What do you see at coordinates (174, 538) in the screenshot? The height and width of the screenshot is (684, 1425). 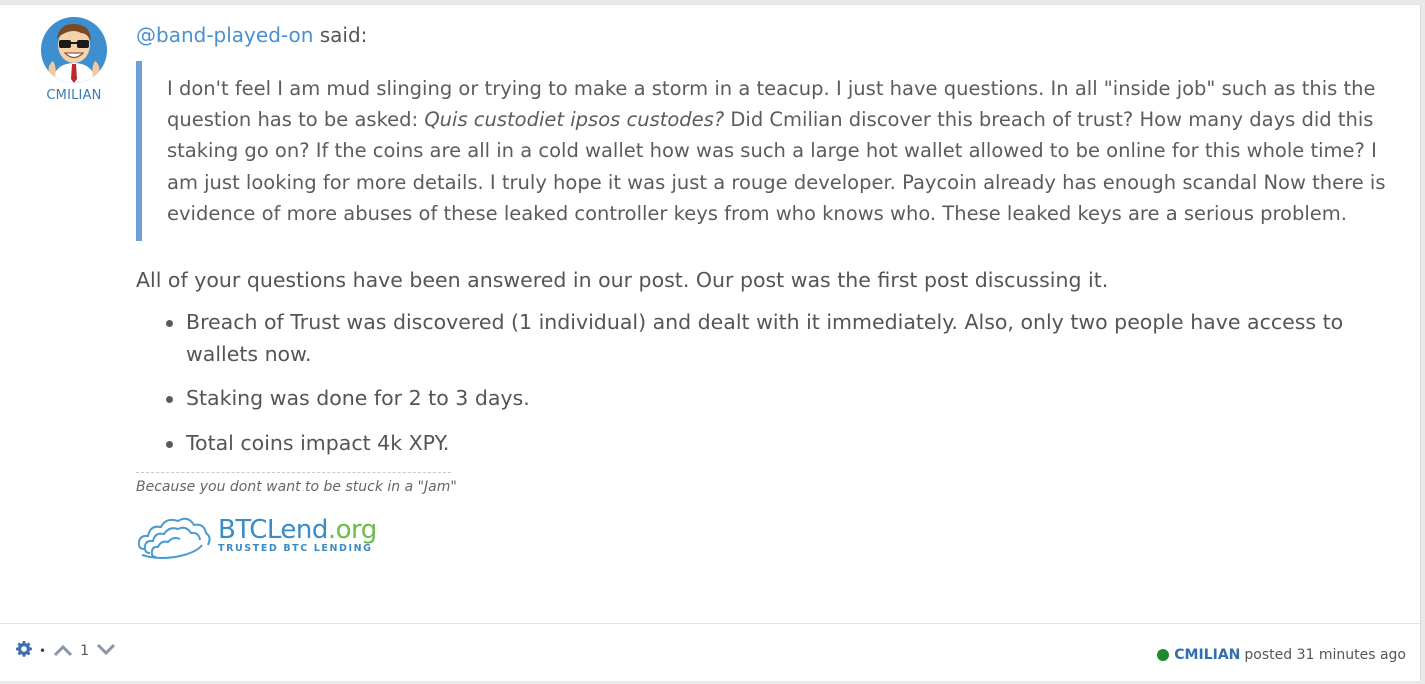 I see `cloud-logo-icon` at bounding box center [174, 538].